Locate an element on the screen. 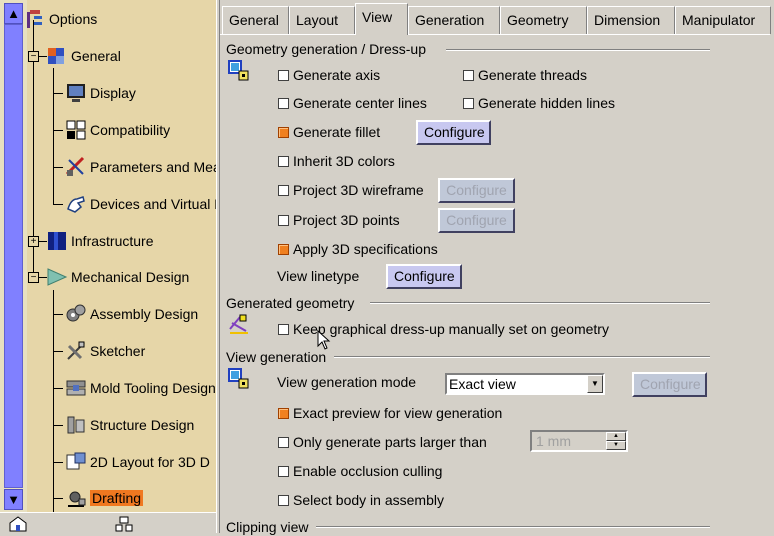  tree-item-general: General is located at coordinates (83, 56).